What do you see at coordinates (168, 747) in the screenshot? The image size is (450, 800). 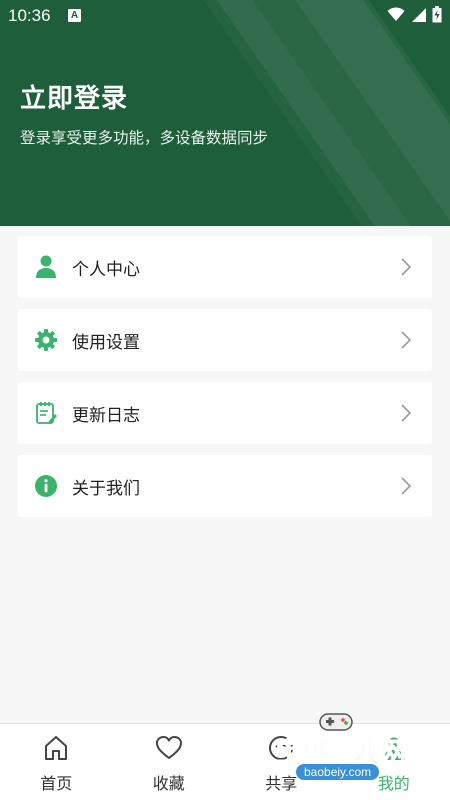 I see `heart-icon` at bounding box center [168, 747].